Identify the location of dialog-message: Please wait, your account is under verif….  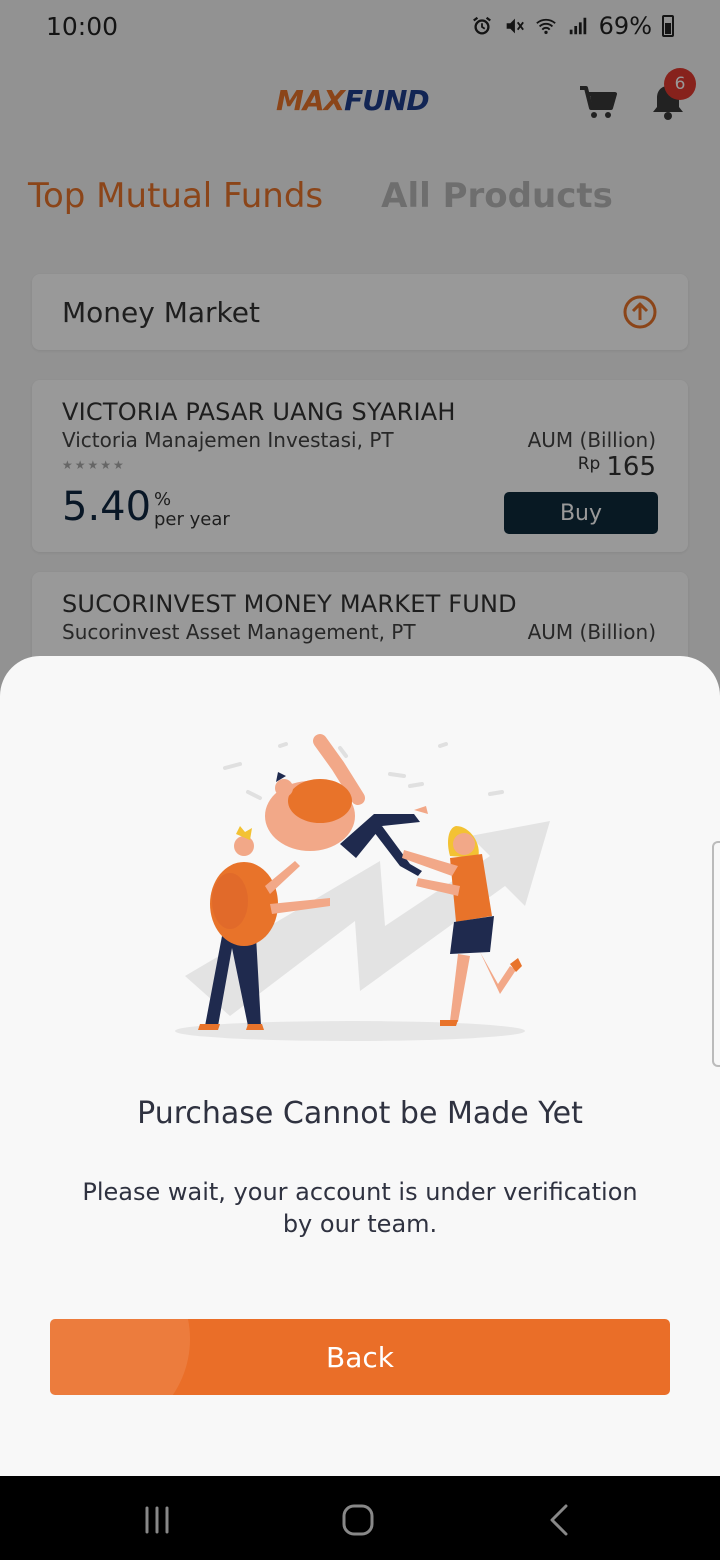
(360, 1208).